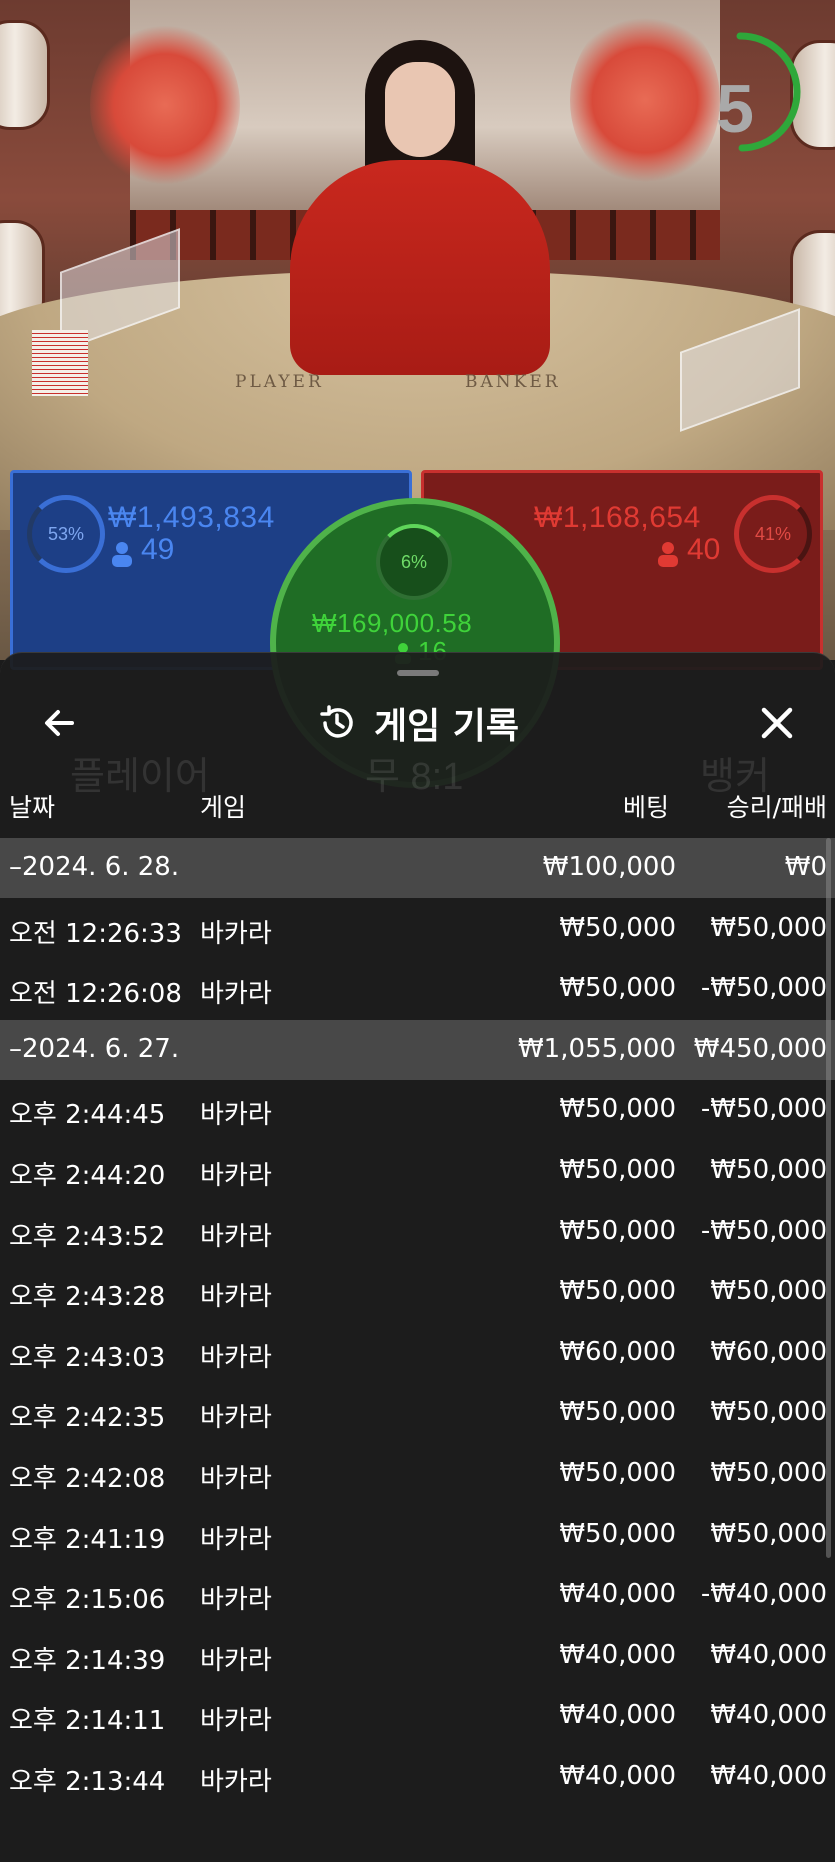  What do you see at coordinates (87, 1600) in the screenshot?
I see `row-time: 오후 2:15:06` at bounding box center [87, 1600].